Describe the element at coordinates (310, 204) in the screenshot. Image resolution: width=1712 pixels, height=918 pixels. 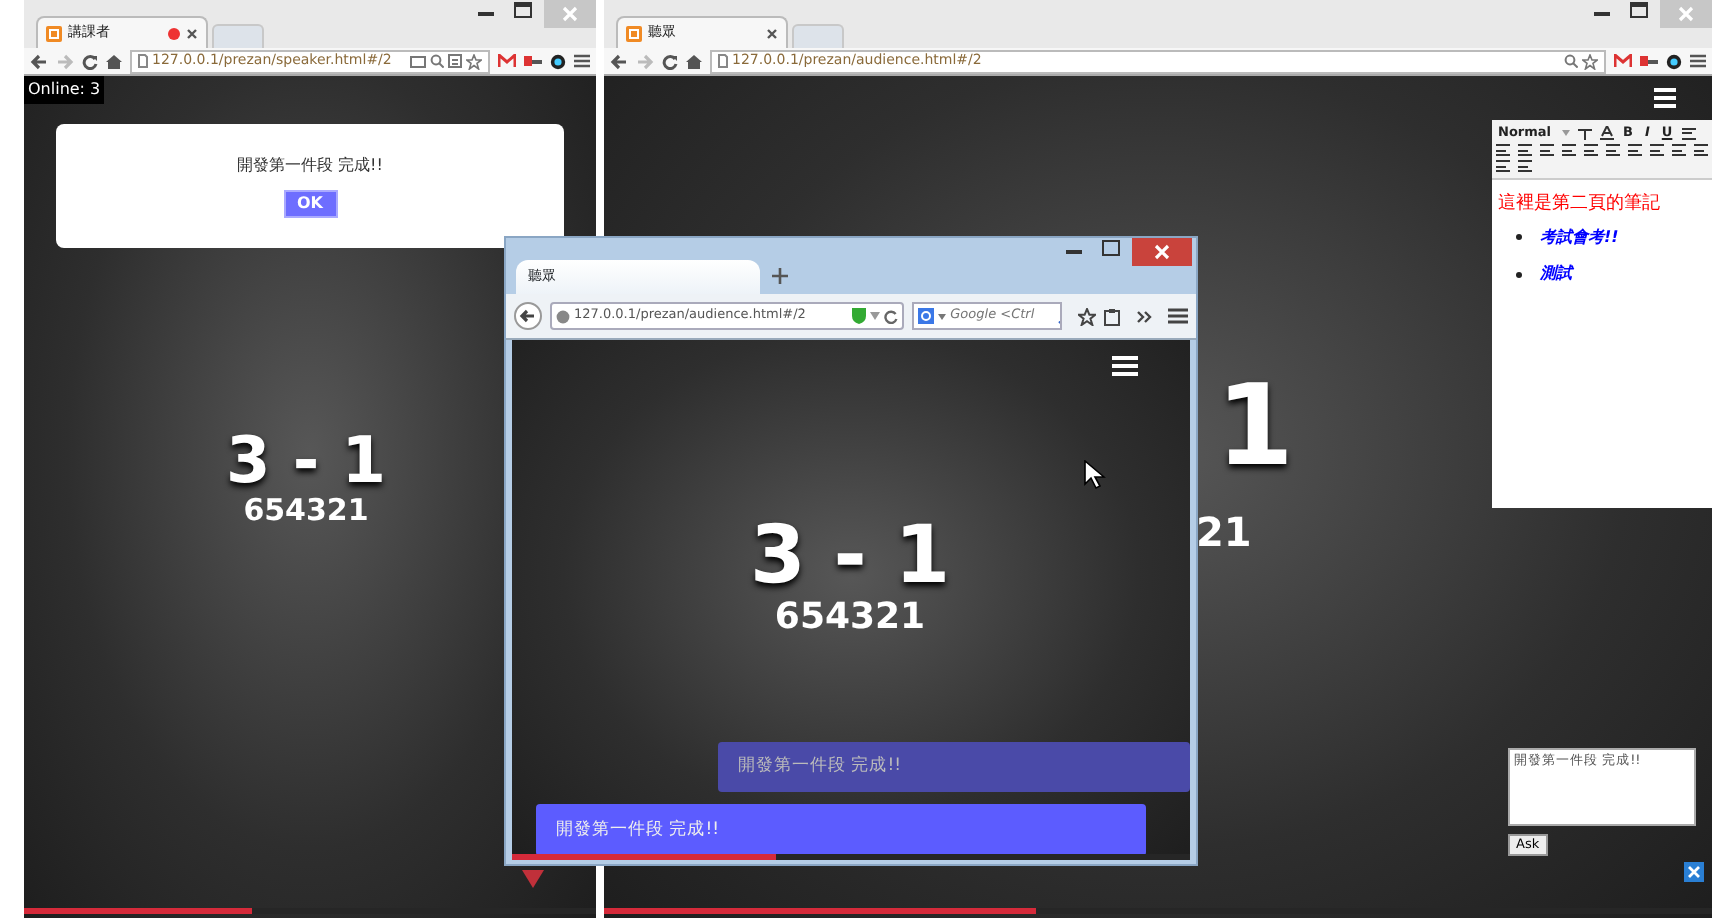
I see `ok-button: OK` at that location.